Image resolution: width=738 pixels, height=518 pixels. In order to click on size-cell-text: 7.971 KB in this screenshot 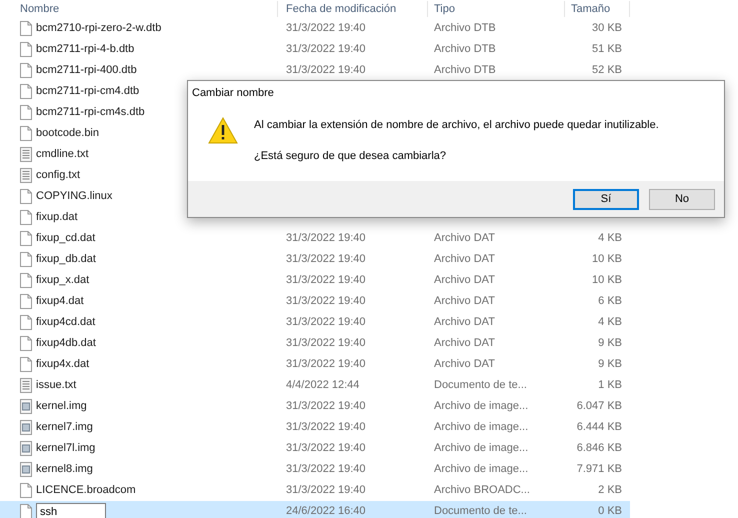, I will do `click(599, 470)`.